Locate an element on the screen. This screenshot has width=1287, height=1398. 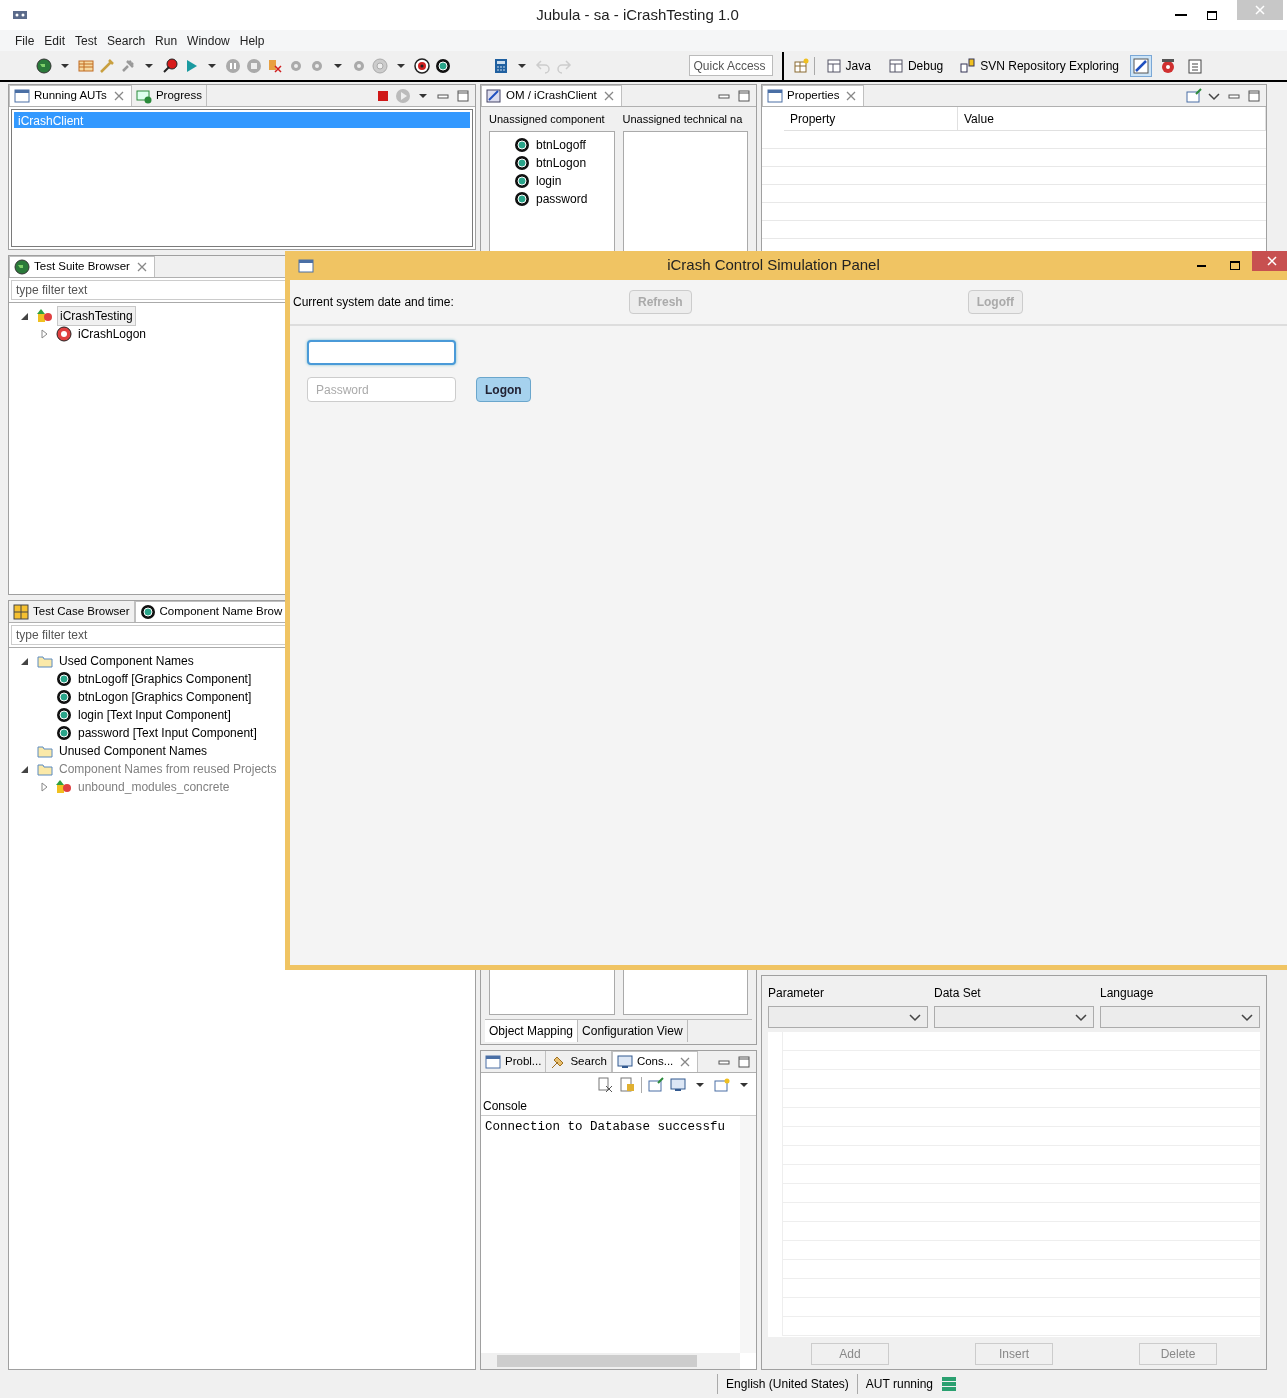
tree-item: btnLogon [Graphics Component] is located at coordinates (165, 697).